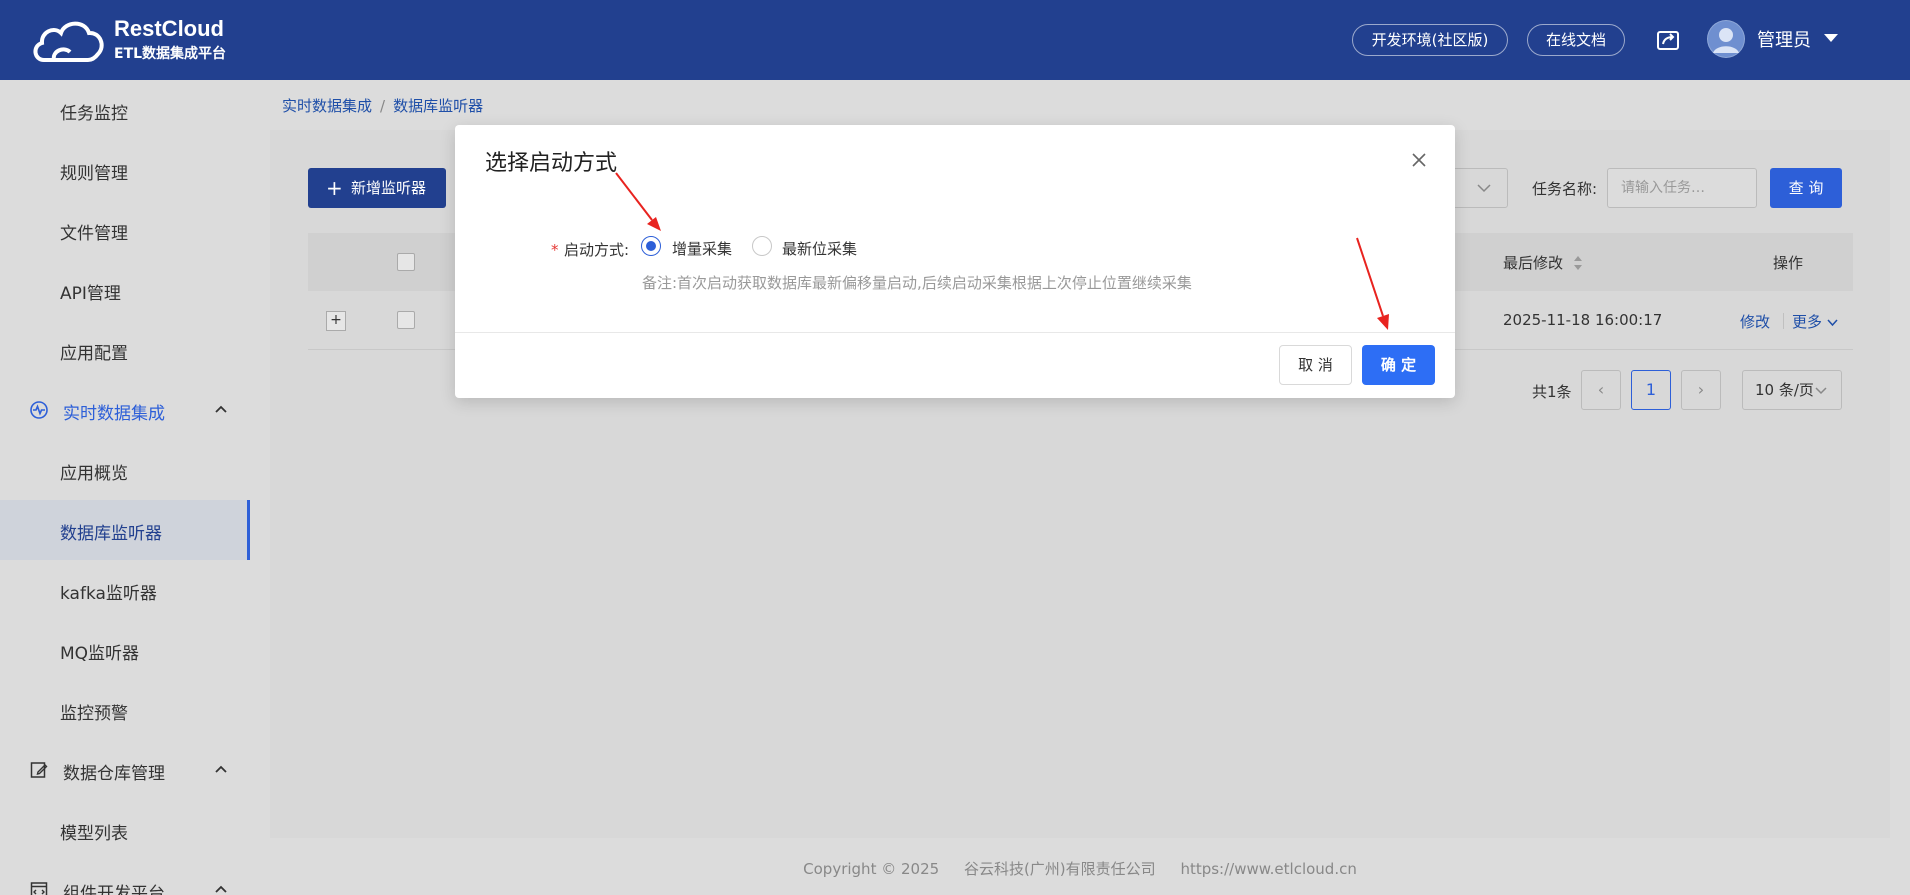 This screenshot has width=1910, height=895. I want to click on pager-total: 共1条, so click(1552, 392).